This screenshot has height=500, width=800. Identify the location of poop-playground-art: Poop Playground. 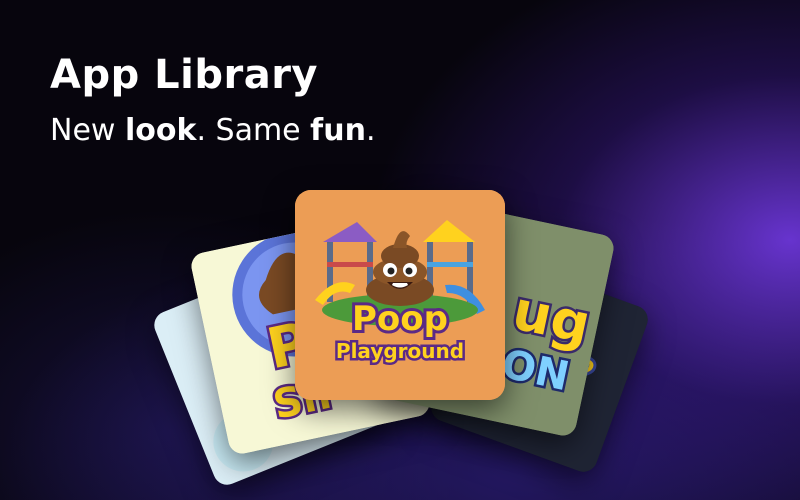
(400, 295).